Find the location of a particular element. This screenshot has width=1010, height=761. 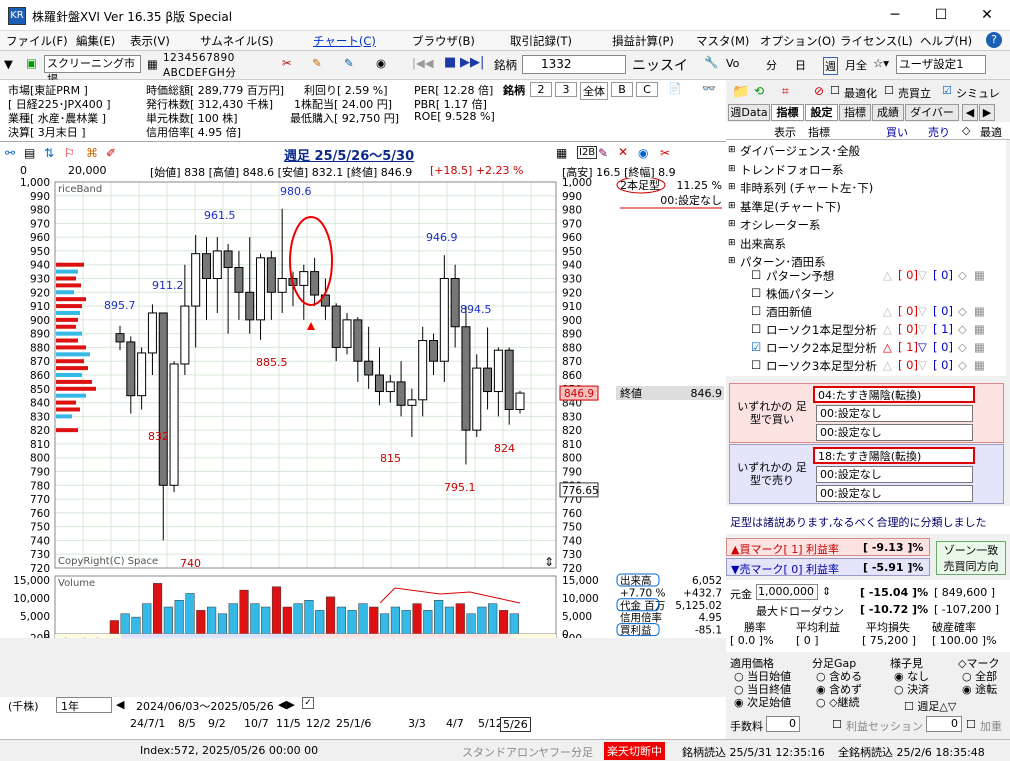

buysell-toggle: ☐ is located at coordinates (889, 90).